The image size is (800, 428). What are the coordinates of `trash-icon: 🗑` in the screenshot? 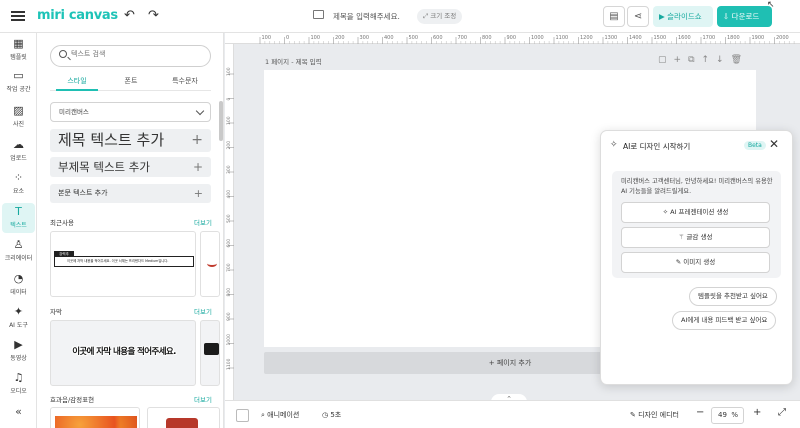 It's located at (740, 60).